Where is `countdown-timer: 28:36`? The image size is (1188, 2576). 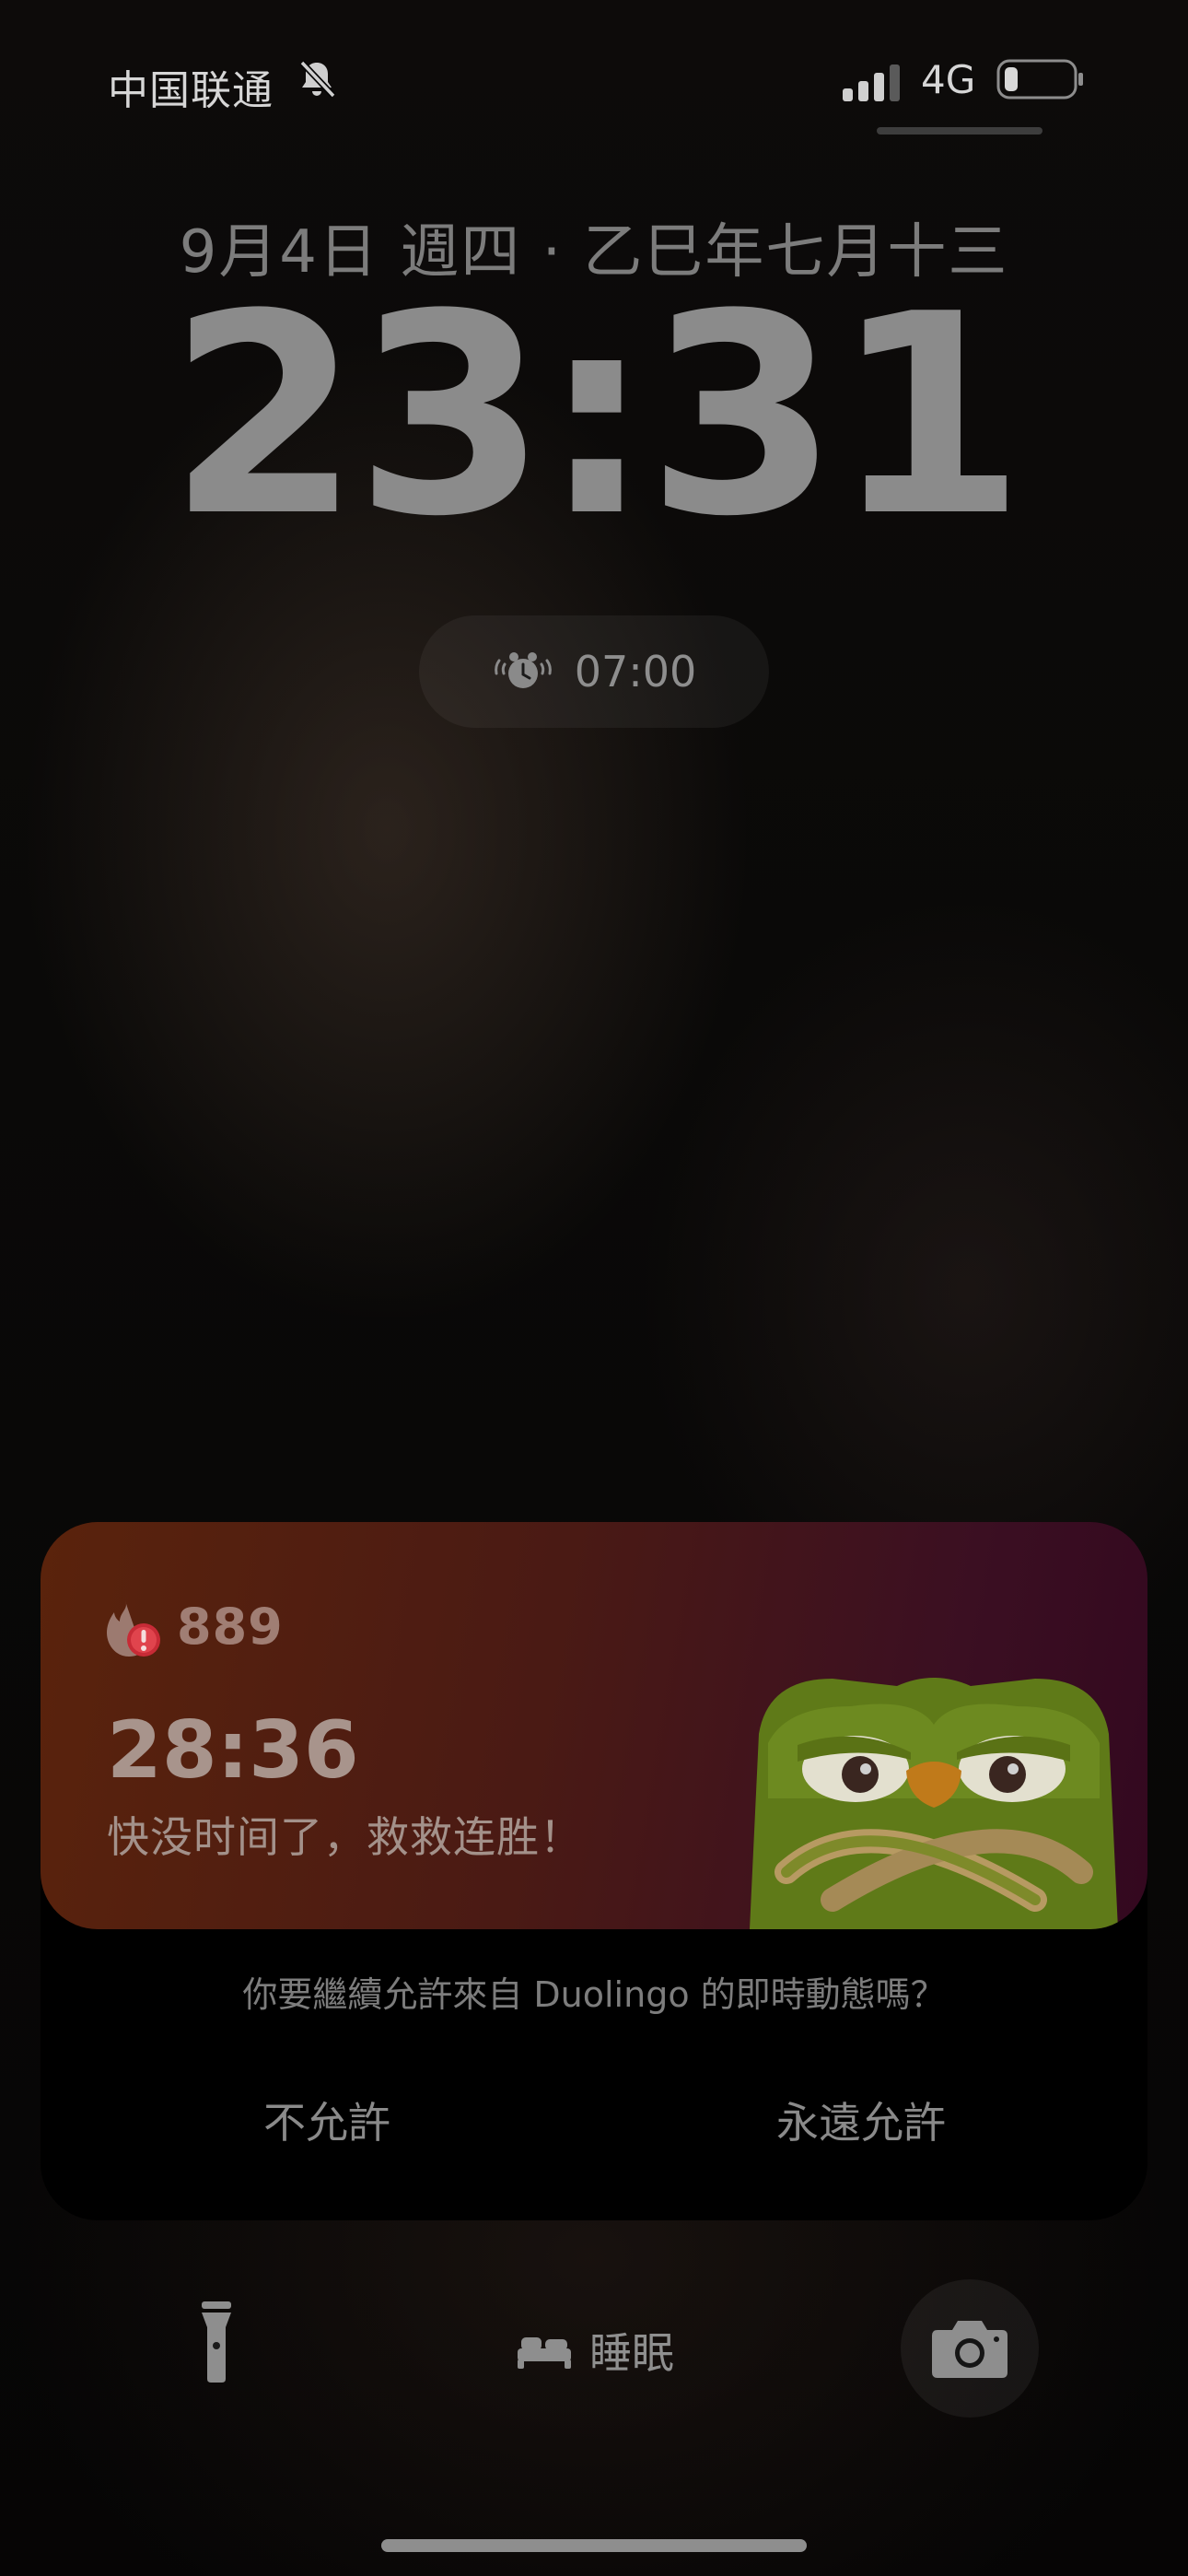
countdown-timer: 28:36 is located at coordinates (233, 1750).